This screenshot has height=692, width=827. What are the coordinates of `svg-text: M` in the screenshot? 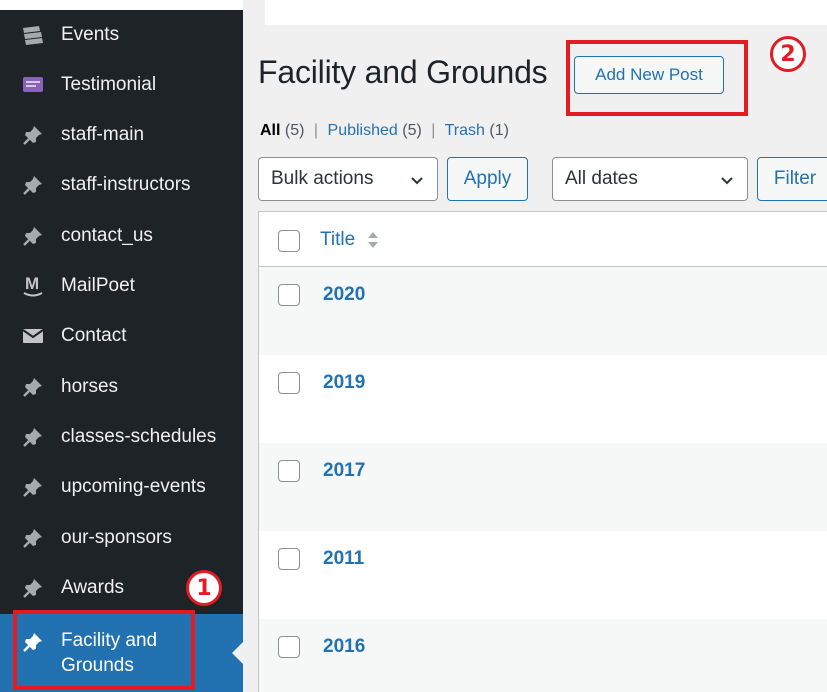 It's located at (32, 283).